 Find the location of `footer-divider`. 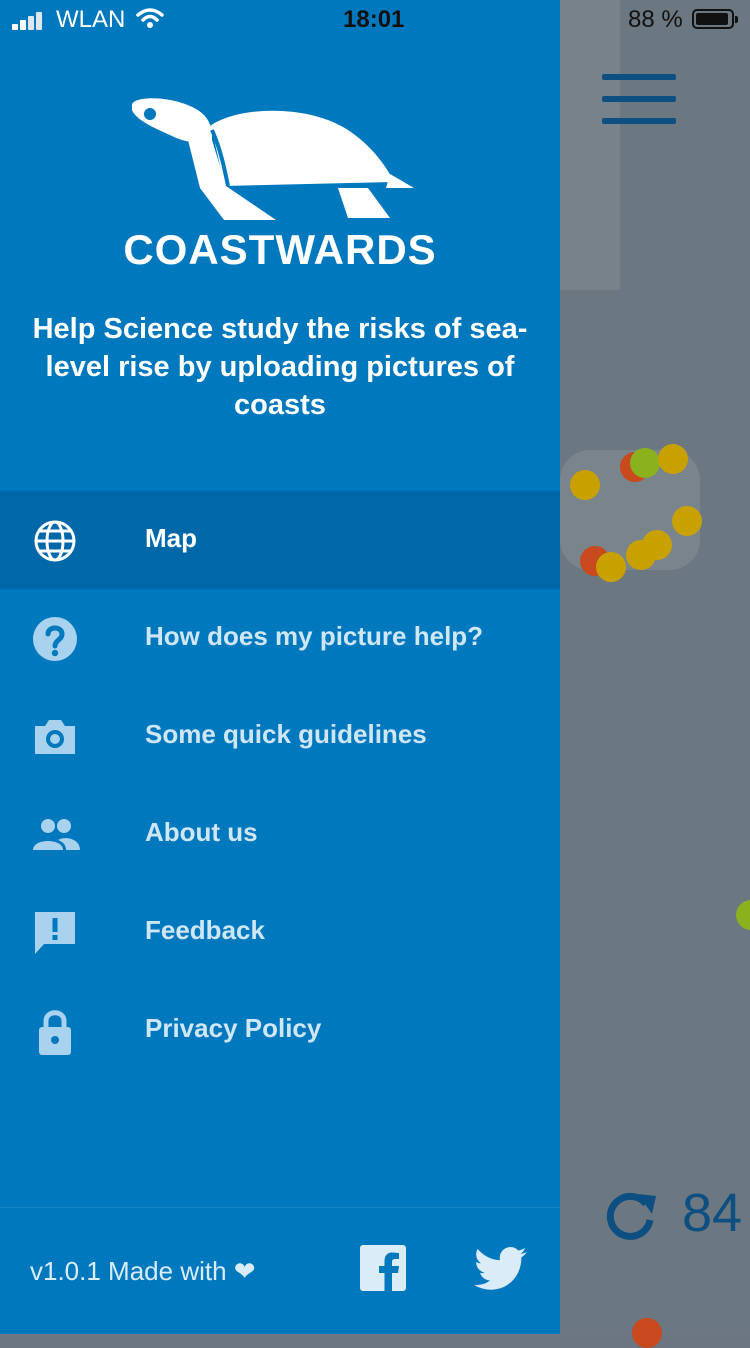

footer-divider is located at coordinates (280, 1207).